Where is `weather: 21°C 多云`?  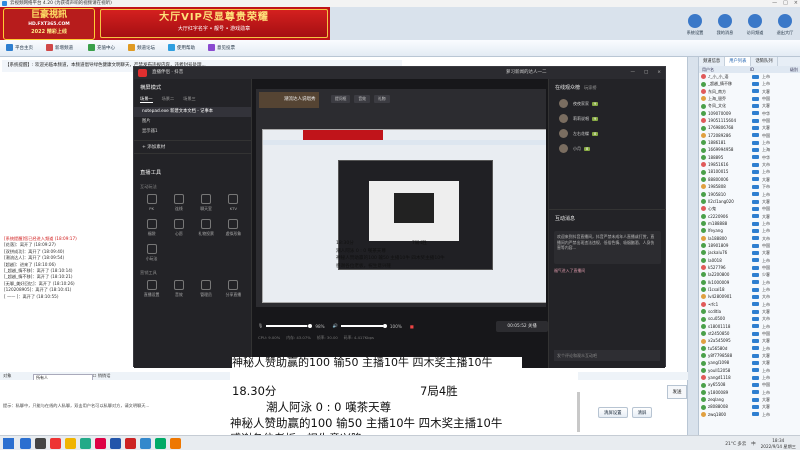 weather: 21°C 多云 is located at coordinates (735, 444).